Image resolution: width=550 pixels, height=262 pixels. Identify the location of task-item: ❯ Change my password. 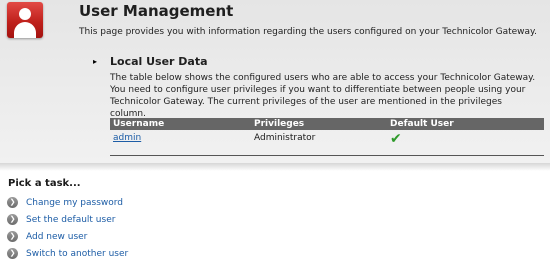
(67, 202).